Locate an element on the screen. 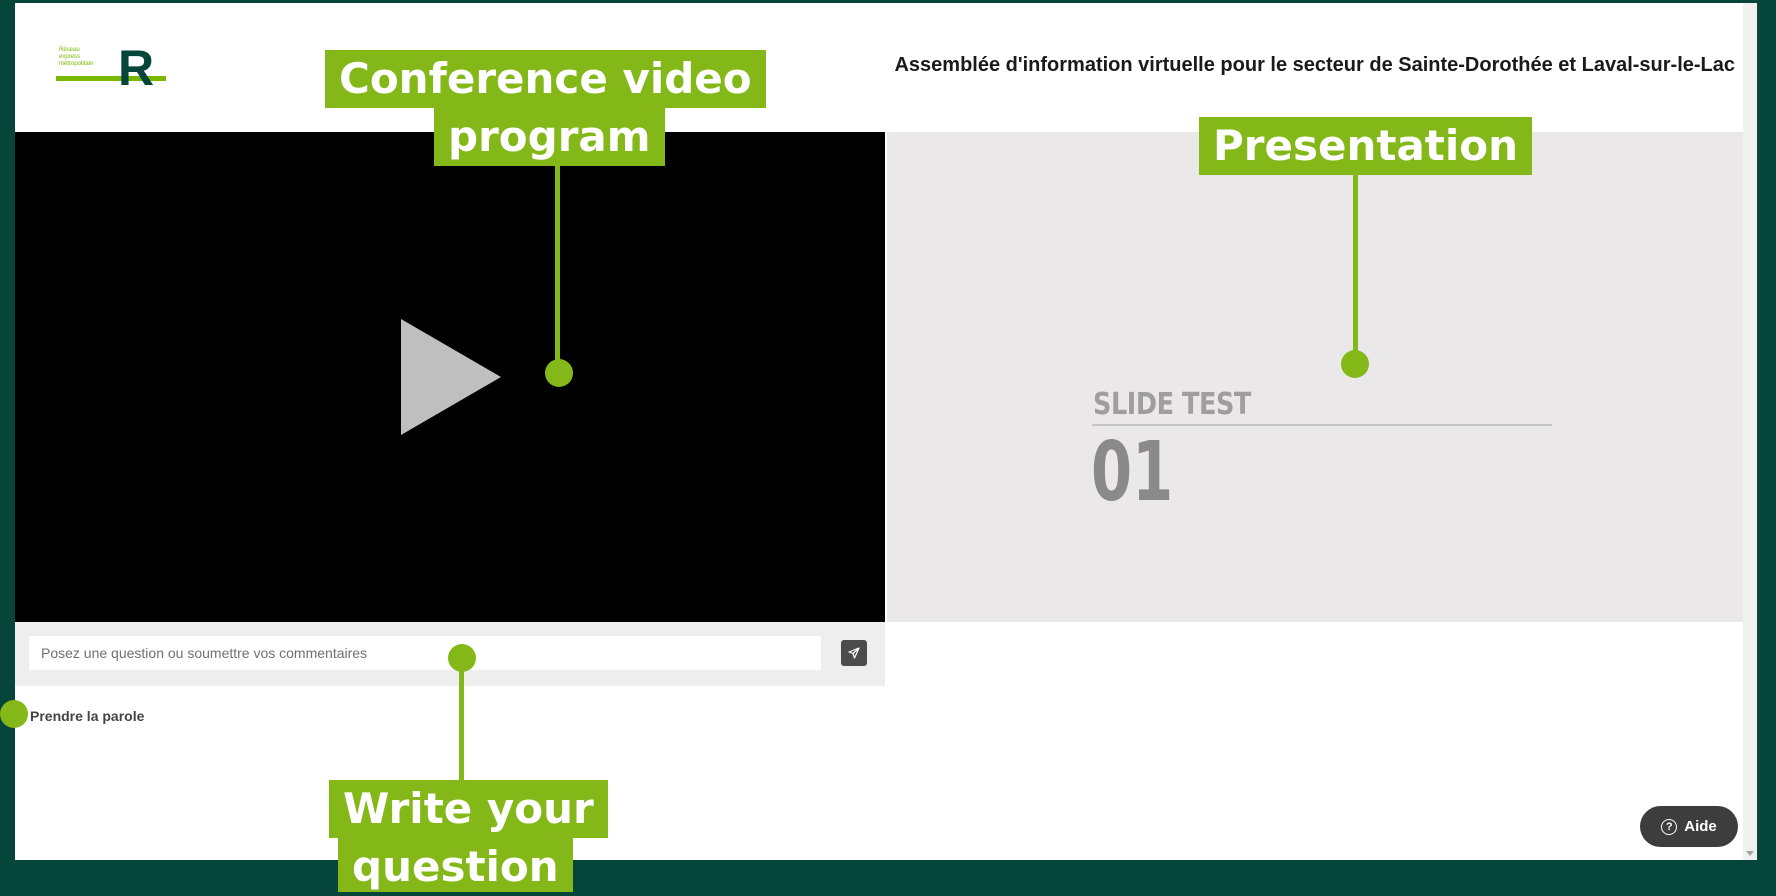  send-button is located at coordinates (854, 653).